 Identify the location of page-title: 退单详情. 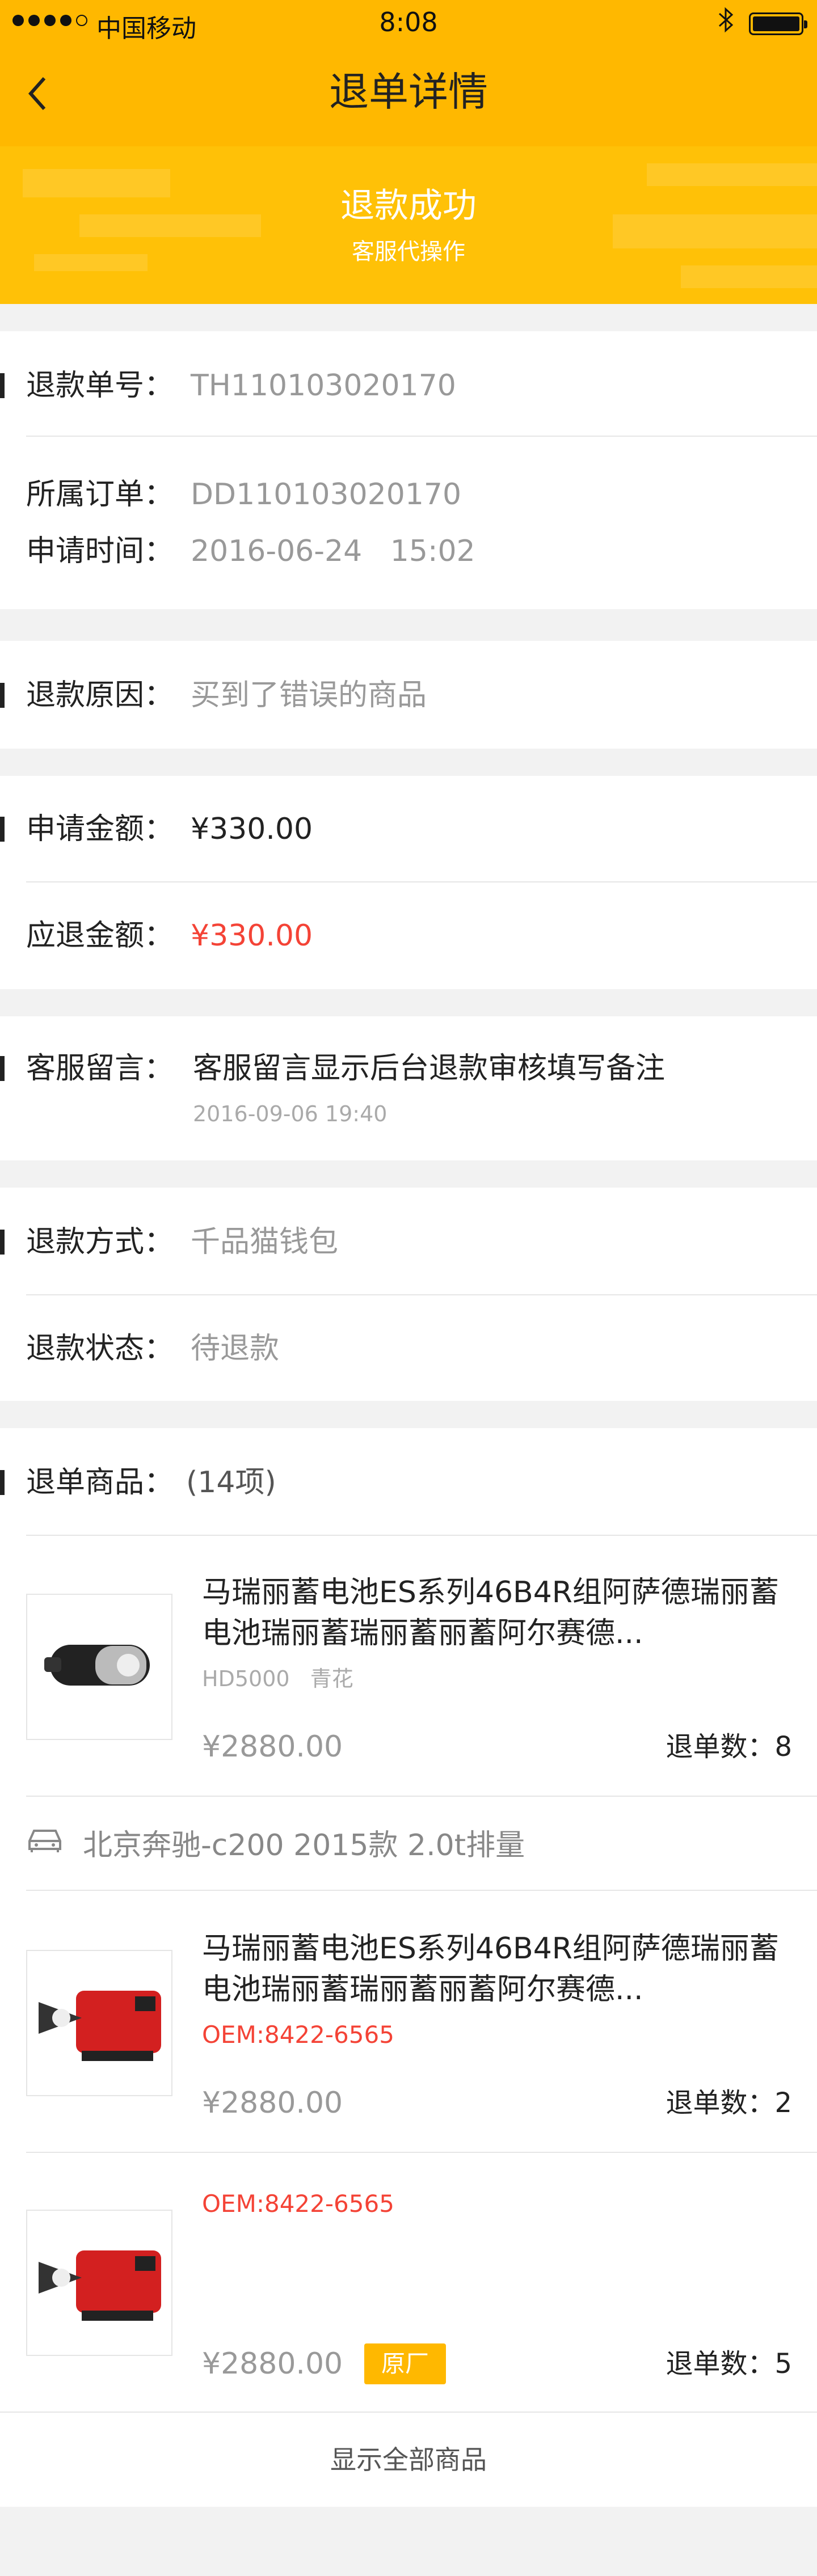
(408, 92).